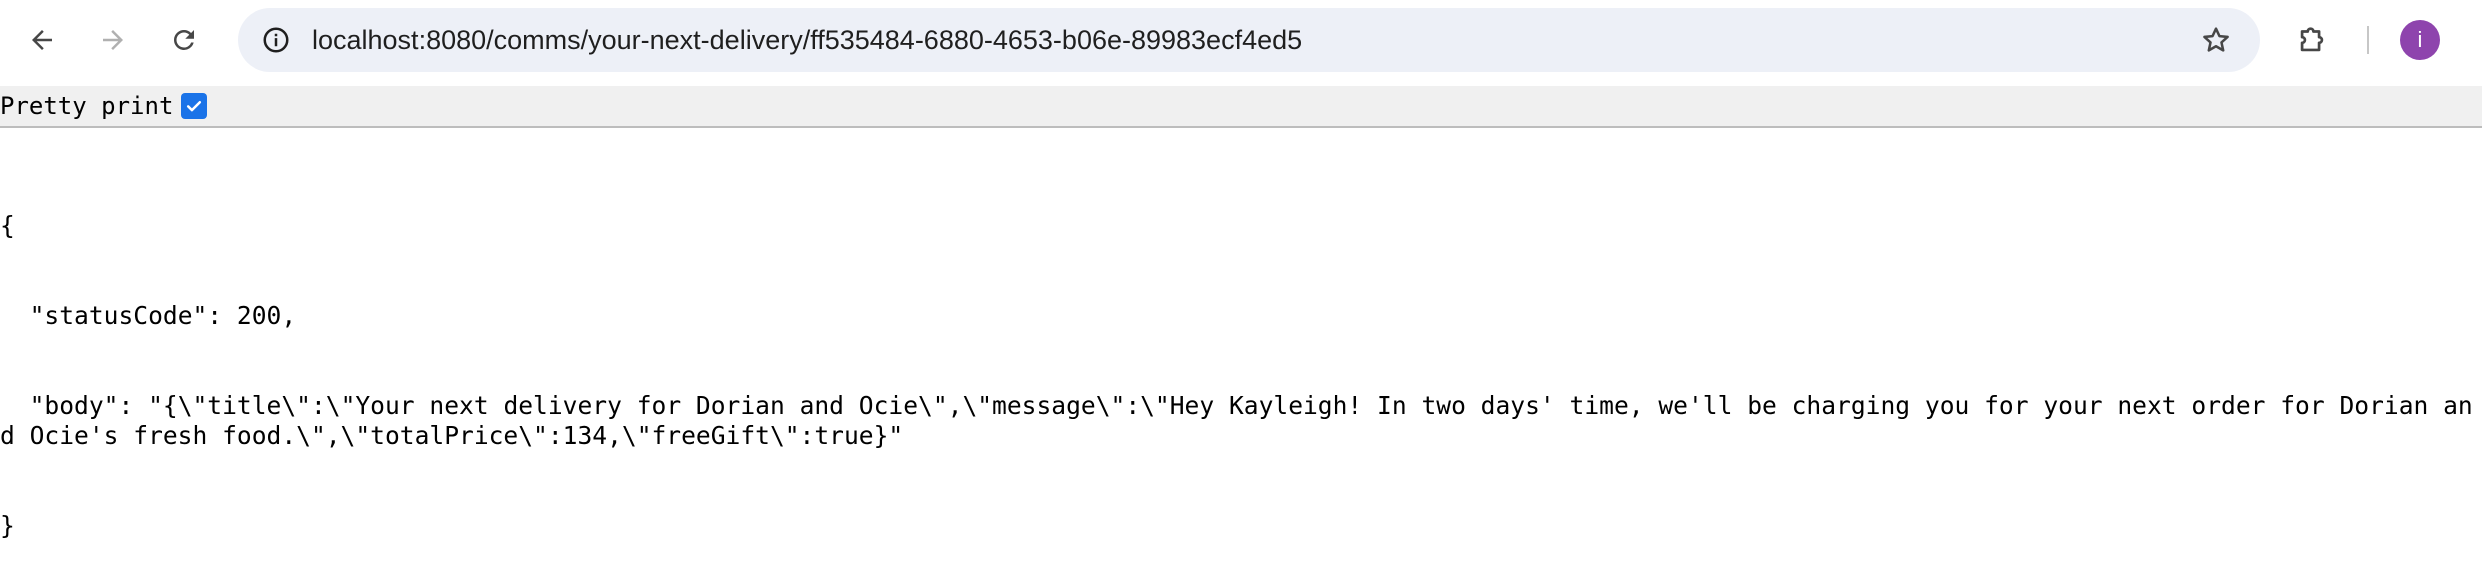 The image size is (2482, 571). I want to click on arrow-right-icon, so click(113, 40).